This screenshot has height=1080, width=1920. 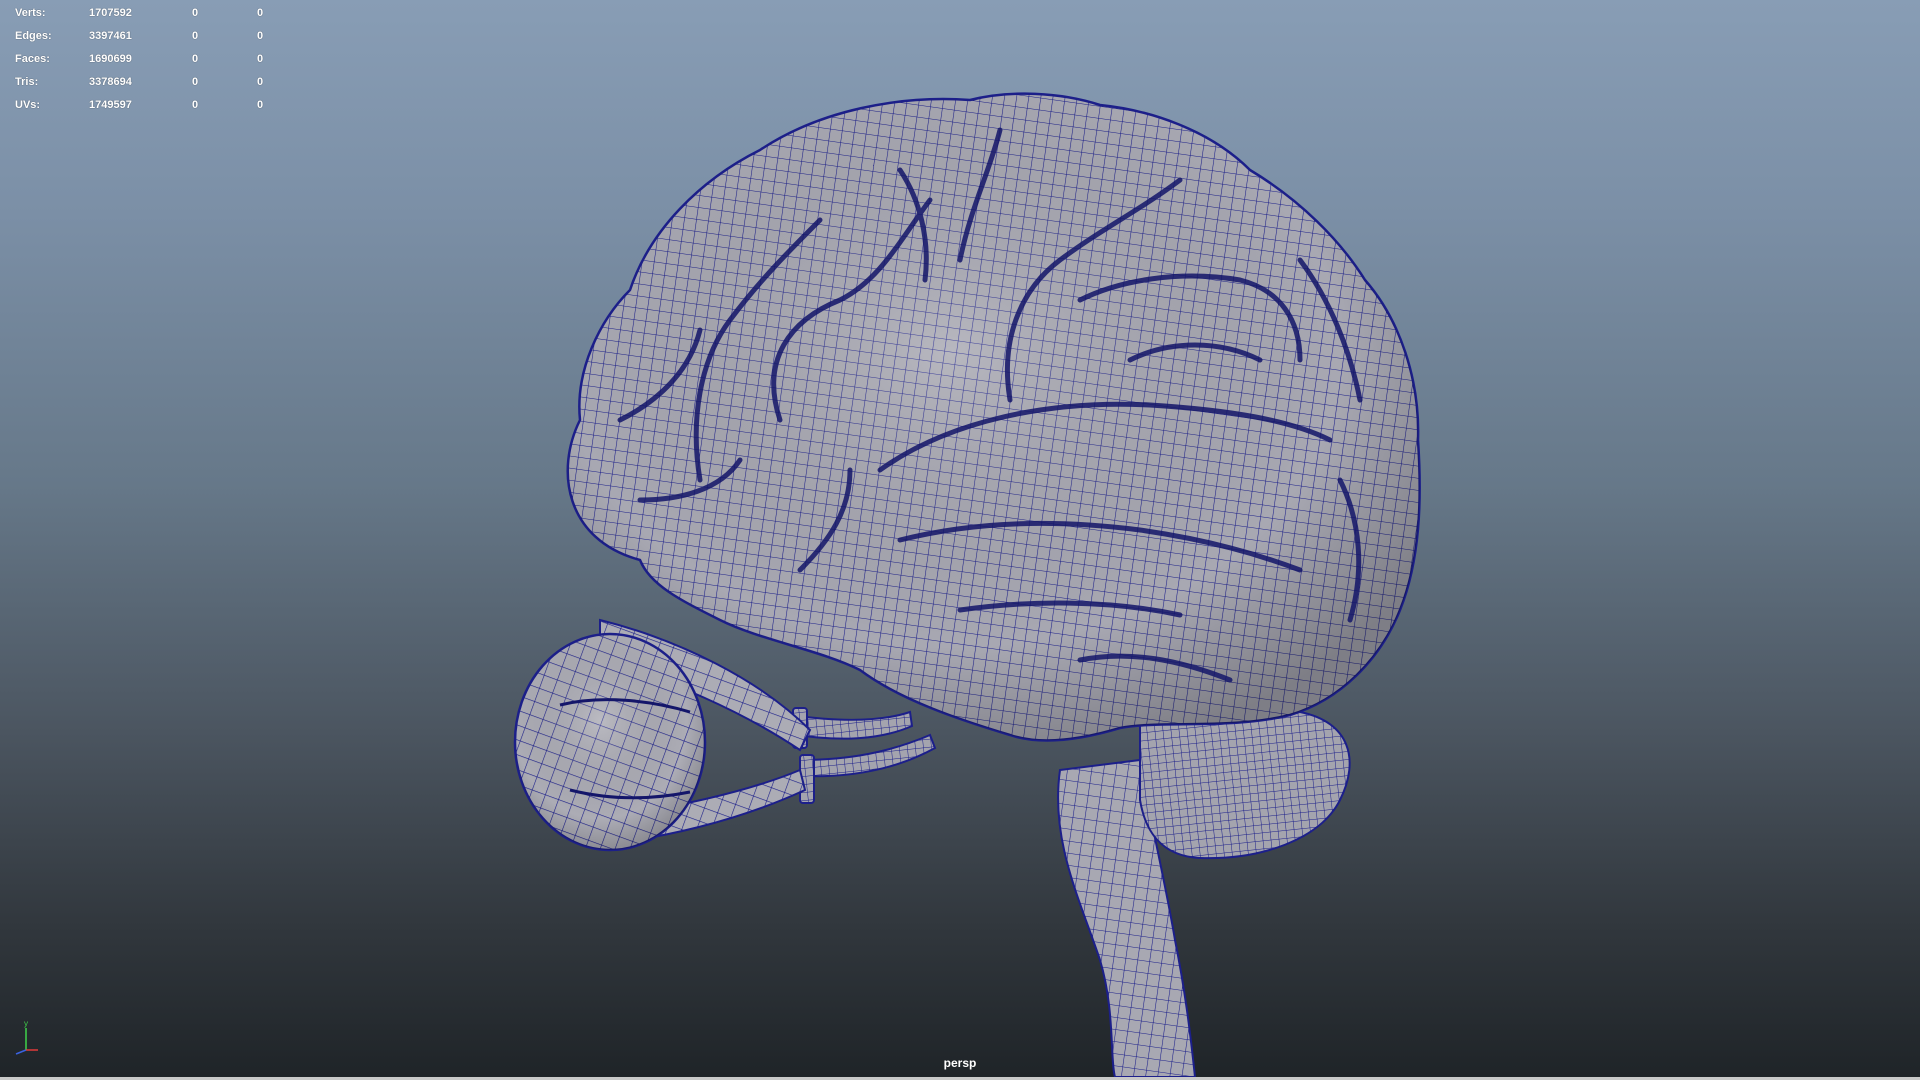 I want to click on cerebellum, so click(x=1245, y=781).